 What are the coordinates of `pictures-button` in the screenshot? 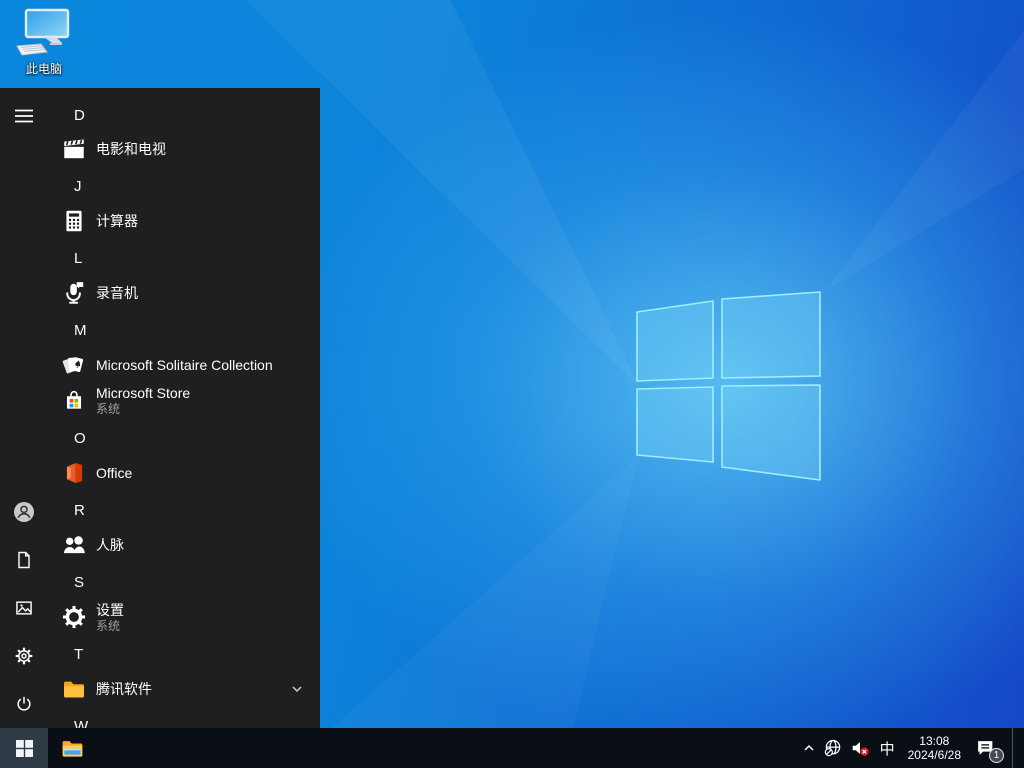 It's located at (24, 608).